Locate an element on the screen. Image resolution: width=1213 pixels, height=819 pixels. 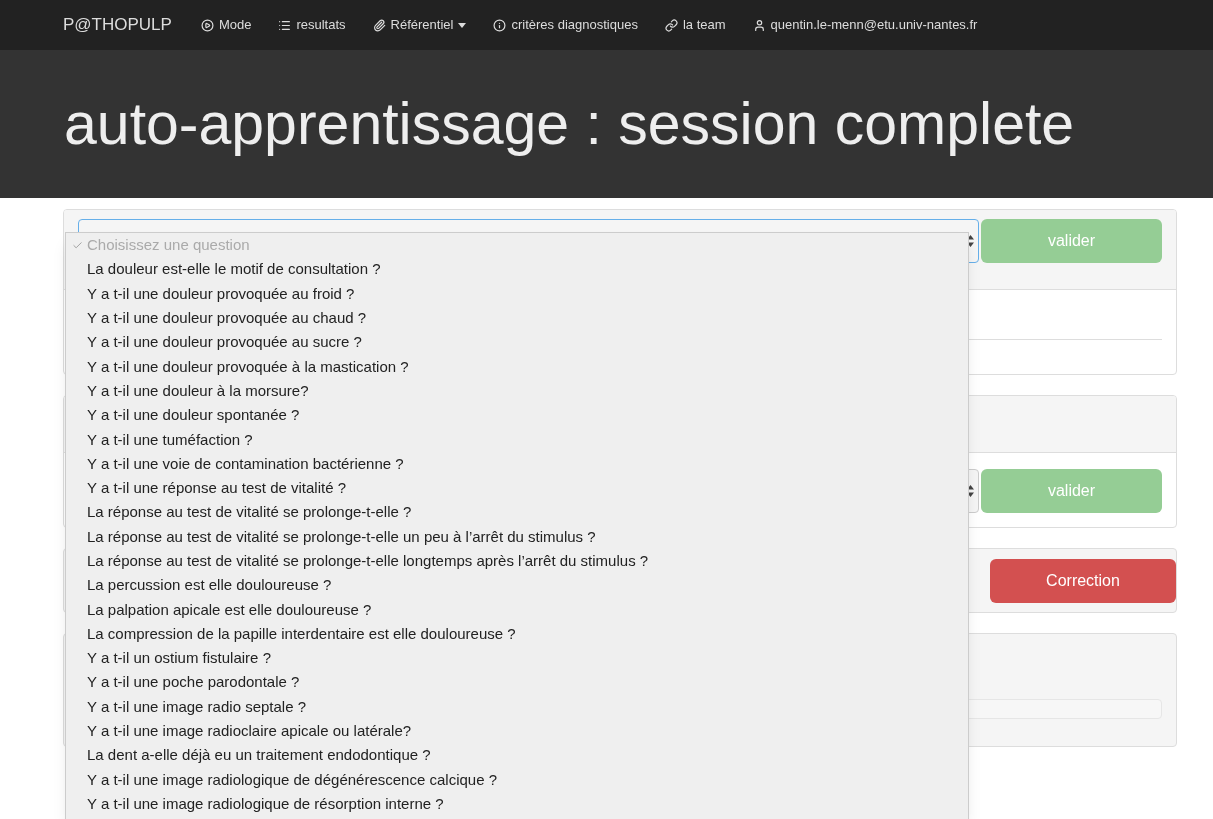
dropdown-option: Y a t-il une douleur provoquée à la mastication ? is located at coordinates (517, 366).